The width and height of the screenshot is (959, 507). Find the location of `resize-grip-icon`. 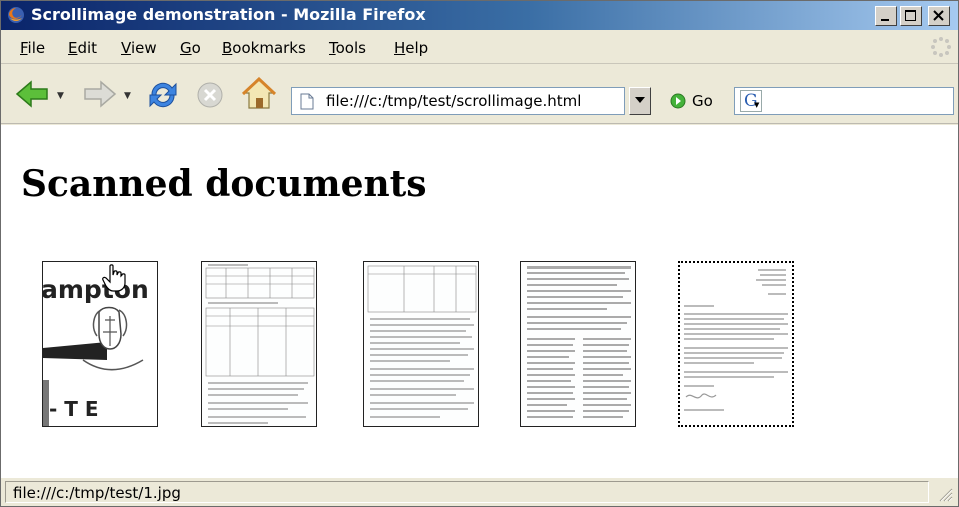

resize-grip-icon is located at coordinates (945, 494).